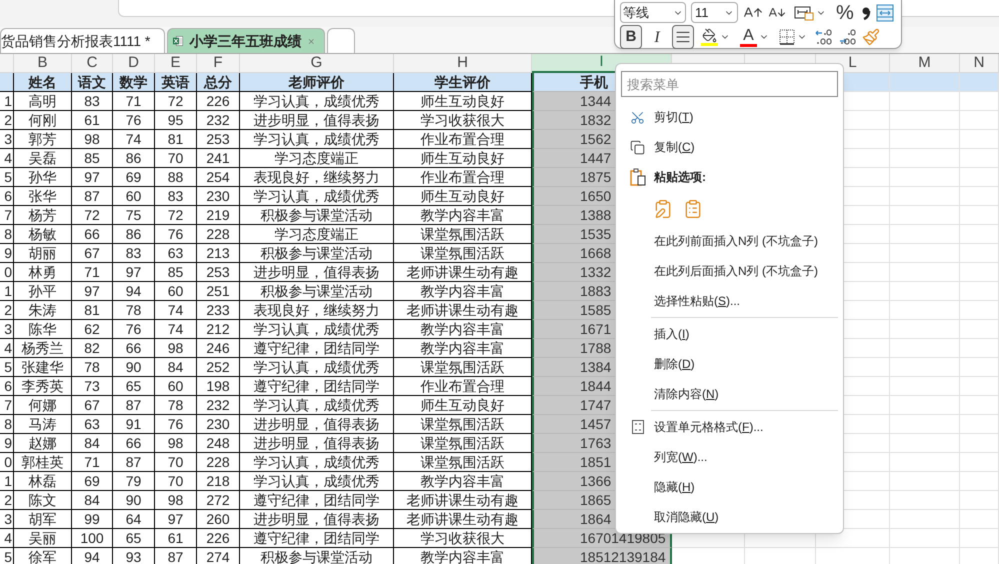 The width and height of the screenshot is (999, 564). Describe the element at coordinates (43, 234) in the screenshot. I see `table-cell: 杨敏` at that location.